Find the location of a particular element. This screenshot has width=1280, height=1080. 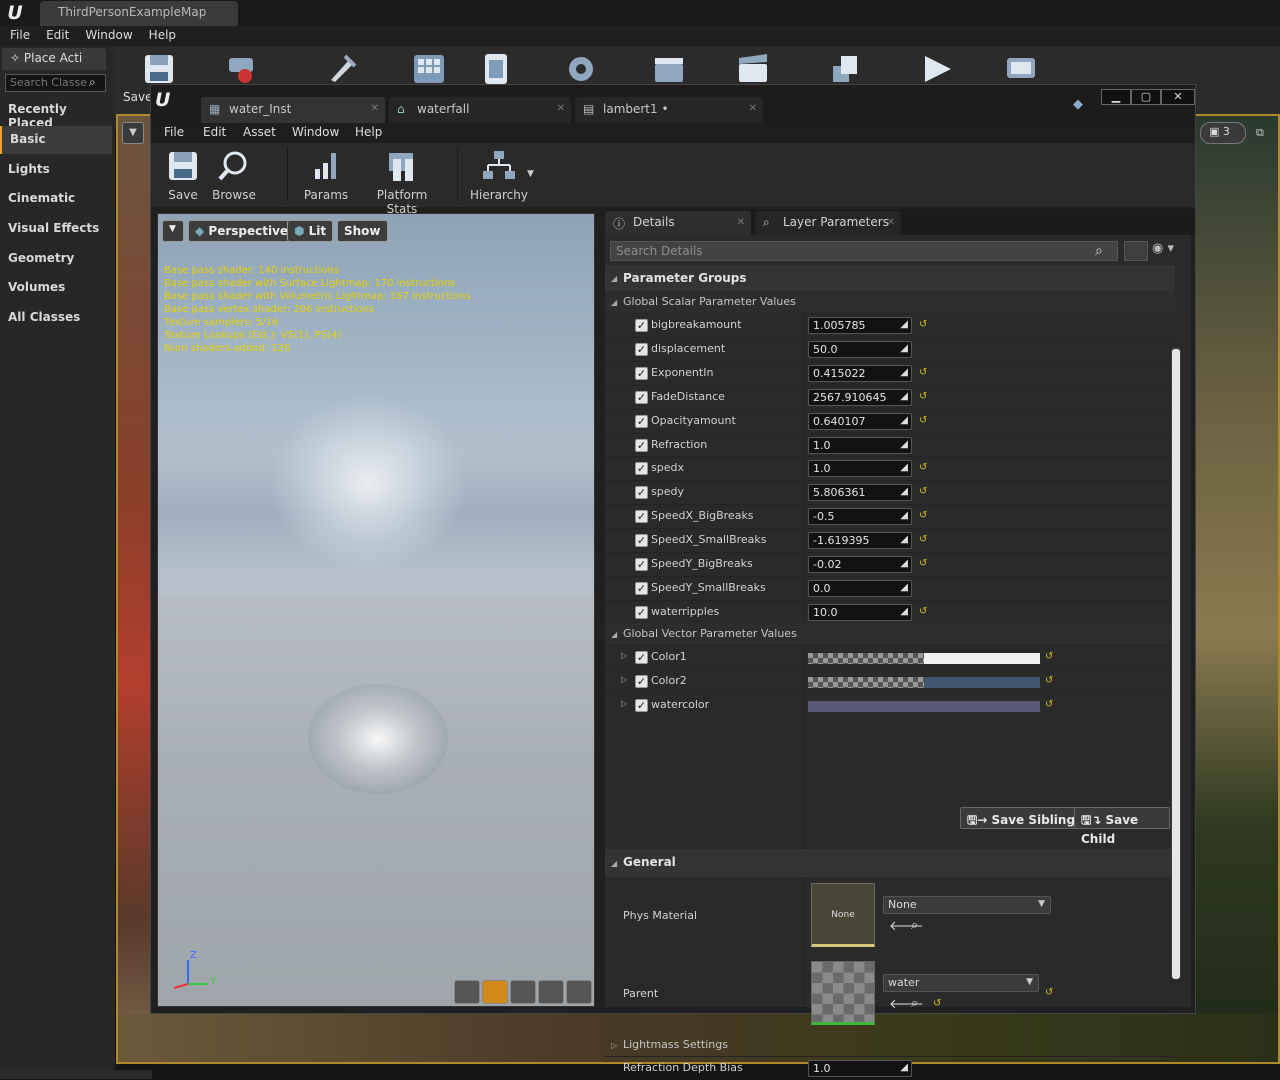

phys-material-dropdown: None ▼ is located at coordinates (967, 905).